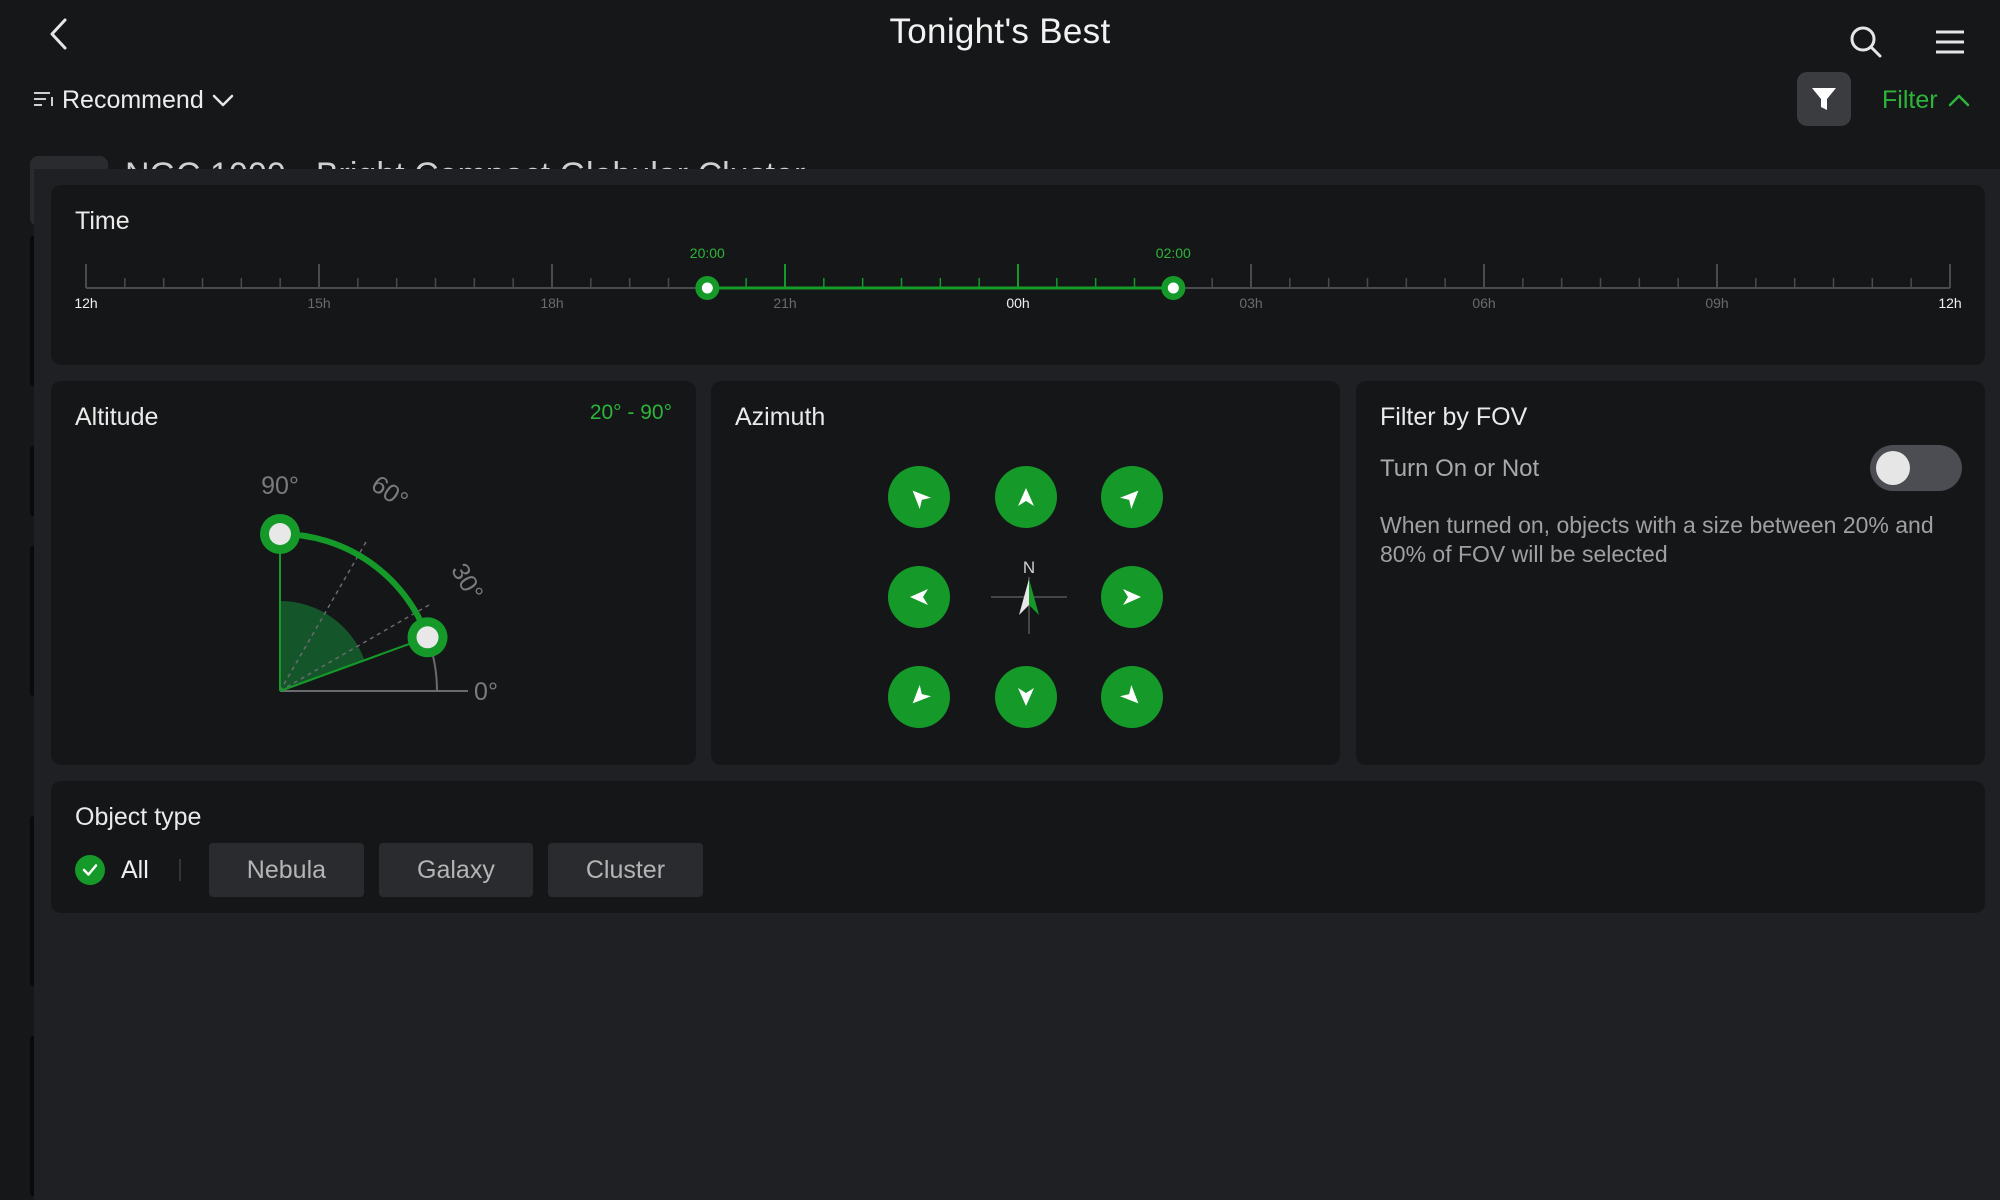 The height and width of the screenshot is (1200, 2000). What do you see at coordinates (138, 817) in the screenshot?
I see `object-type-title: Object type` at bounding box center [138, 817].